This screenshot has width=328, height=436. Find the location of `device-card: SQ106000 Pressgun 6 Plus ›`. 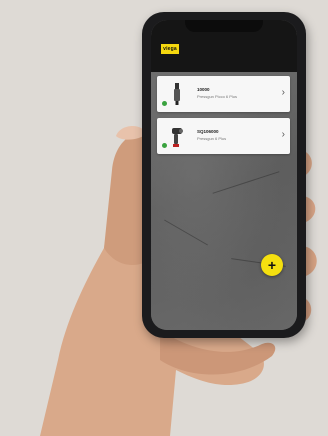

device-card: SQ106000 Pressgun 6 Plus › is located at coordinates (223, 136).